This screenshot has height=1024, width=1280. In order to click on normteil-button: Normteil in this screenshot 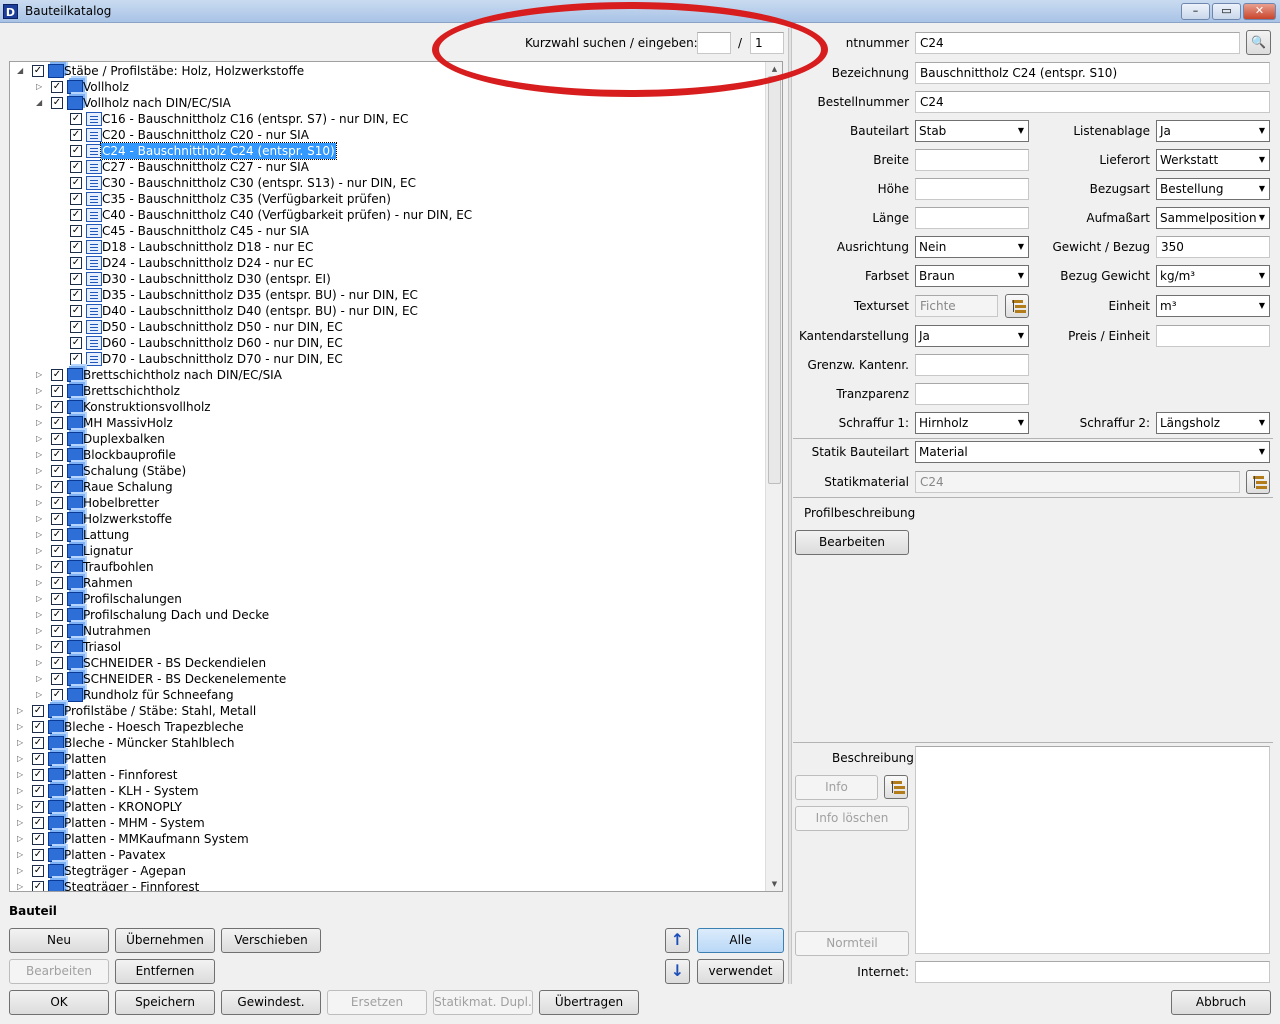, I will do `click(852, 943)`.